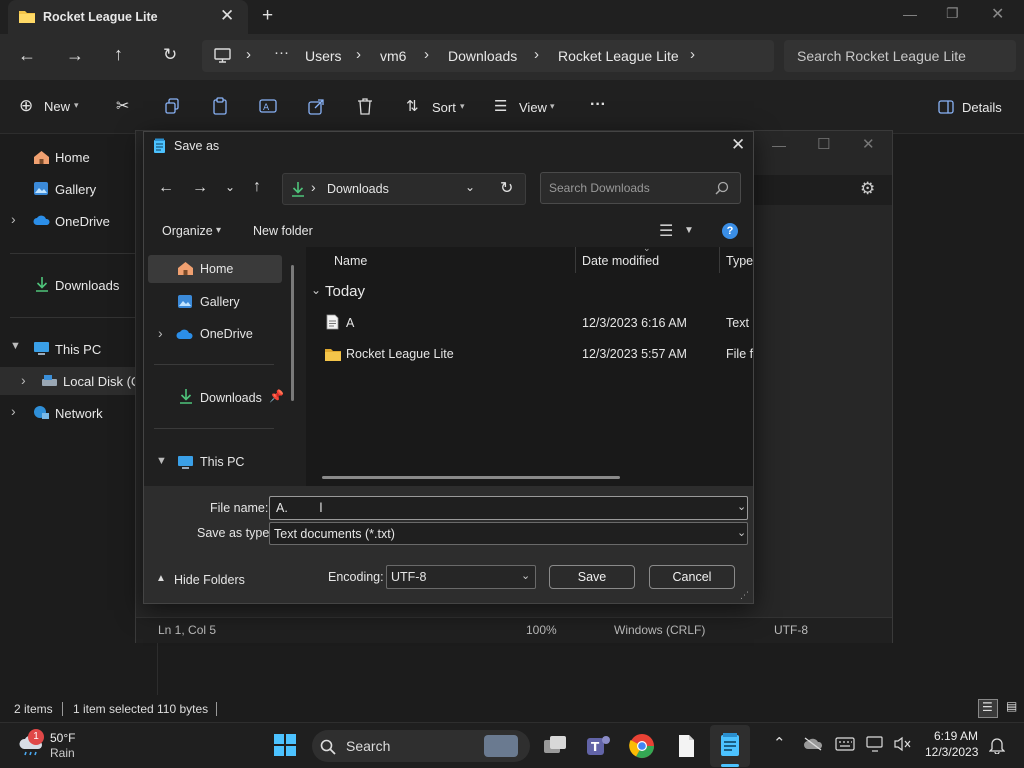  What do you see at coordinates (692, 577) in the screenshot?
I see `cancel-button: Cancel` at bounding box center [692, 577].